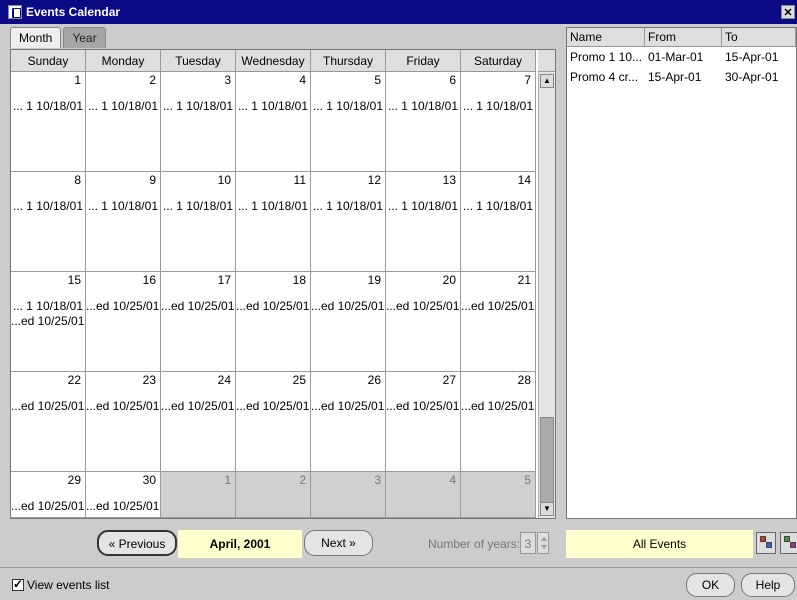 Image resolution: width=797 pixels, height=600 pixels. What do you see at coordinates (423, 422) in the screenshot?
I see `calendar-day: 27 ...ed 10/25/01` at bounding box center [423, 422].